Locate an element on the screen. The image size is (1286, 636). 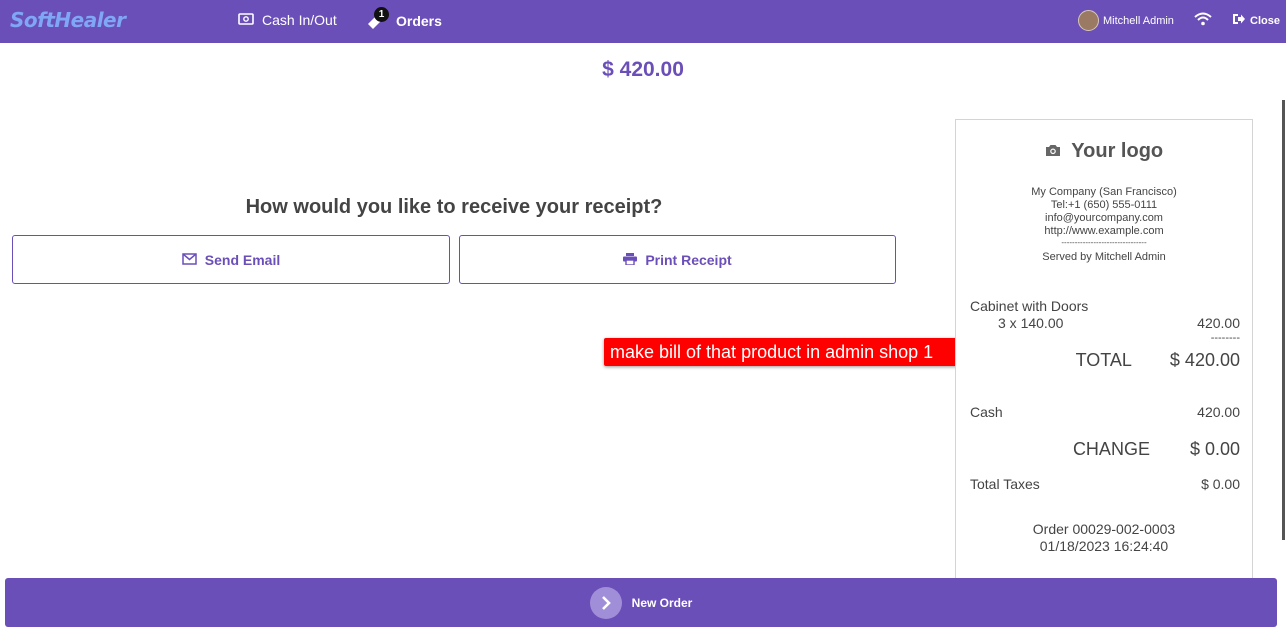
orders-button: 1 Orders is located at coordinates (404, 18).